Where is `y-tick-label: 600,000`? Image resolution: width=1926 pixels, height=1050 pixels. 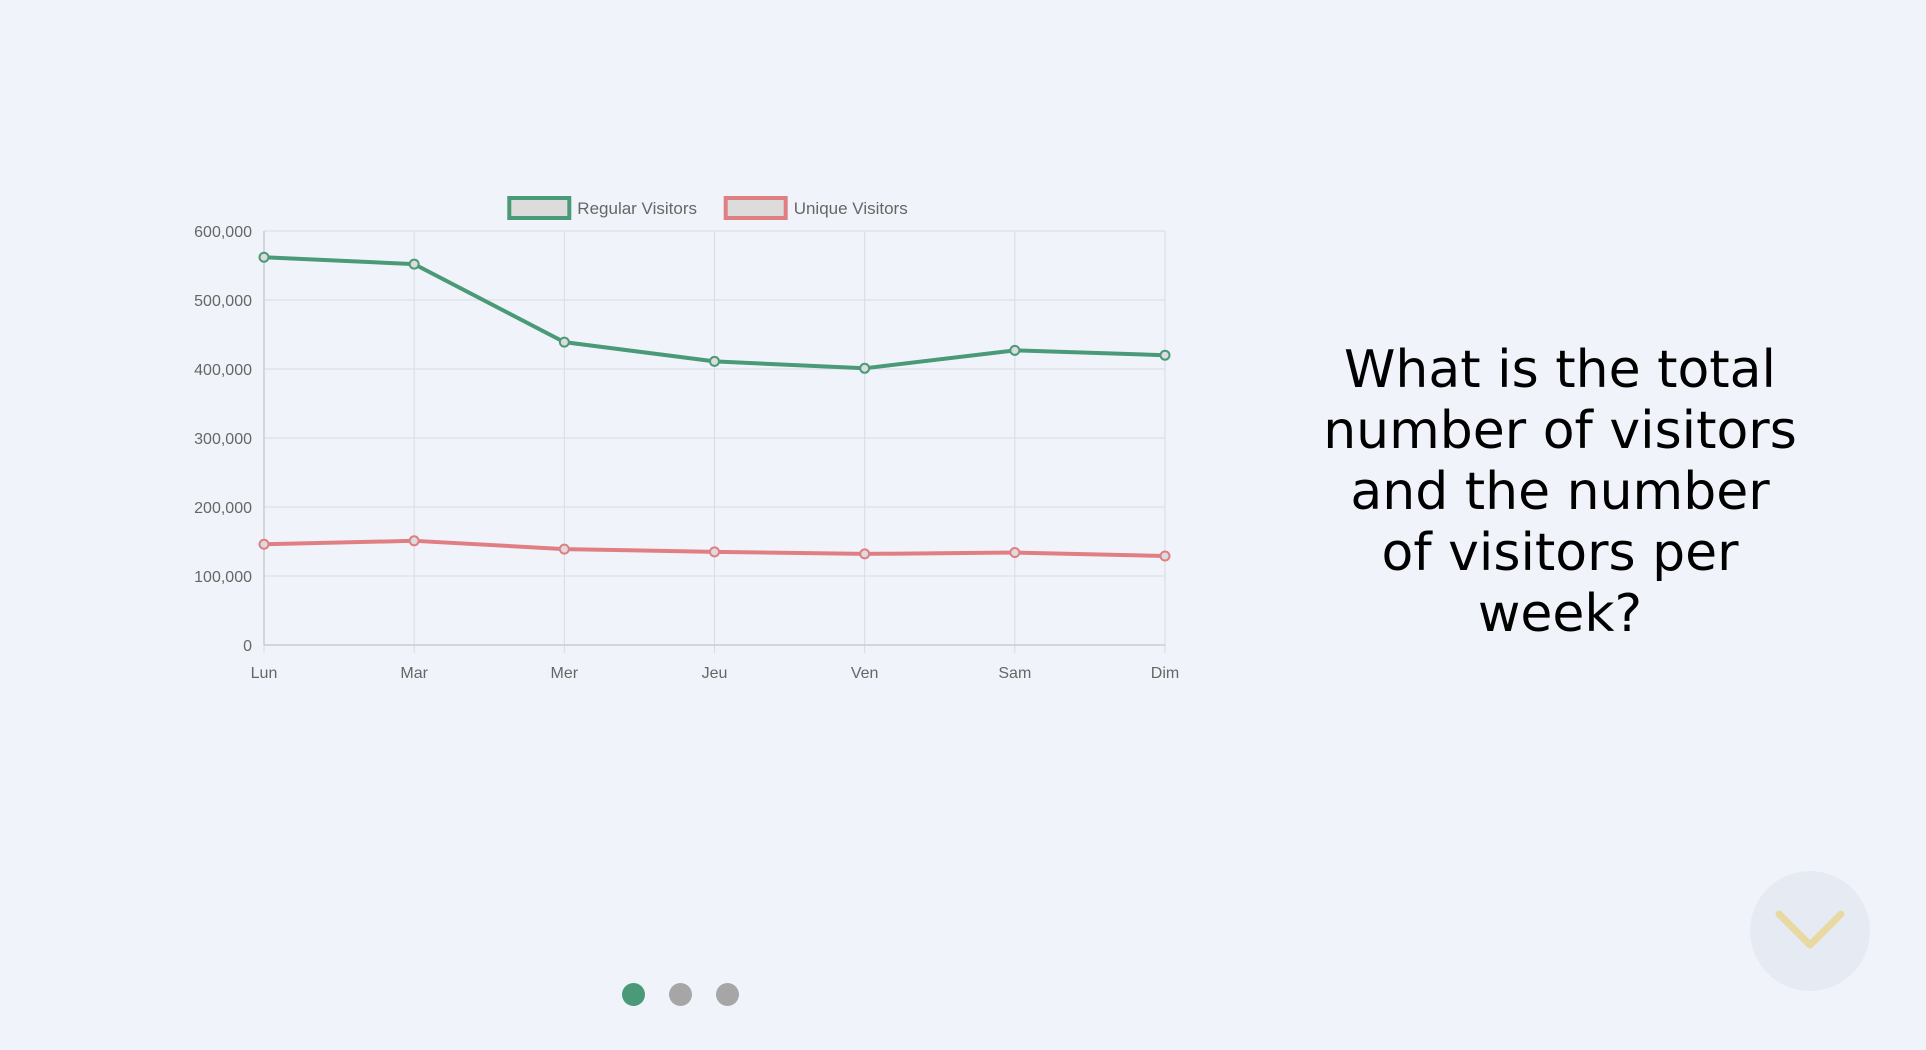 y-tick-label: 600,000 is located at coordinates (223, 232).